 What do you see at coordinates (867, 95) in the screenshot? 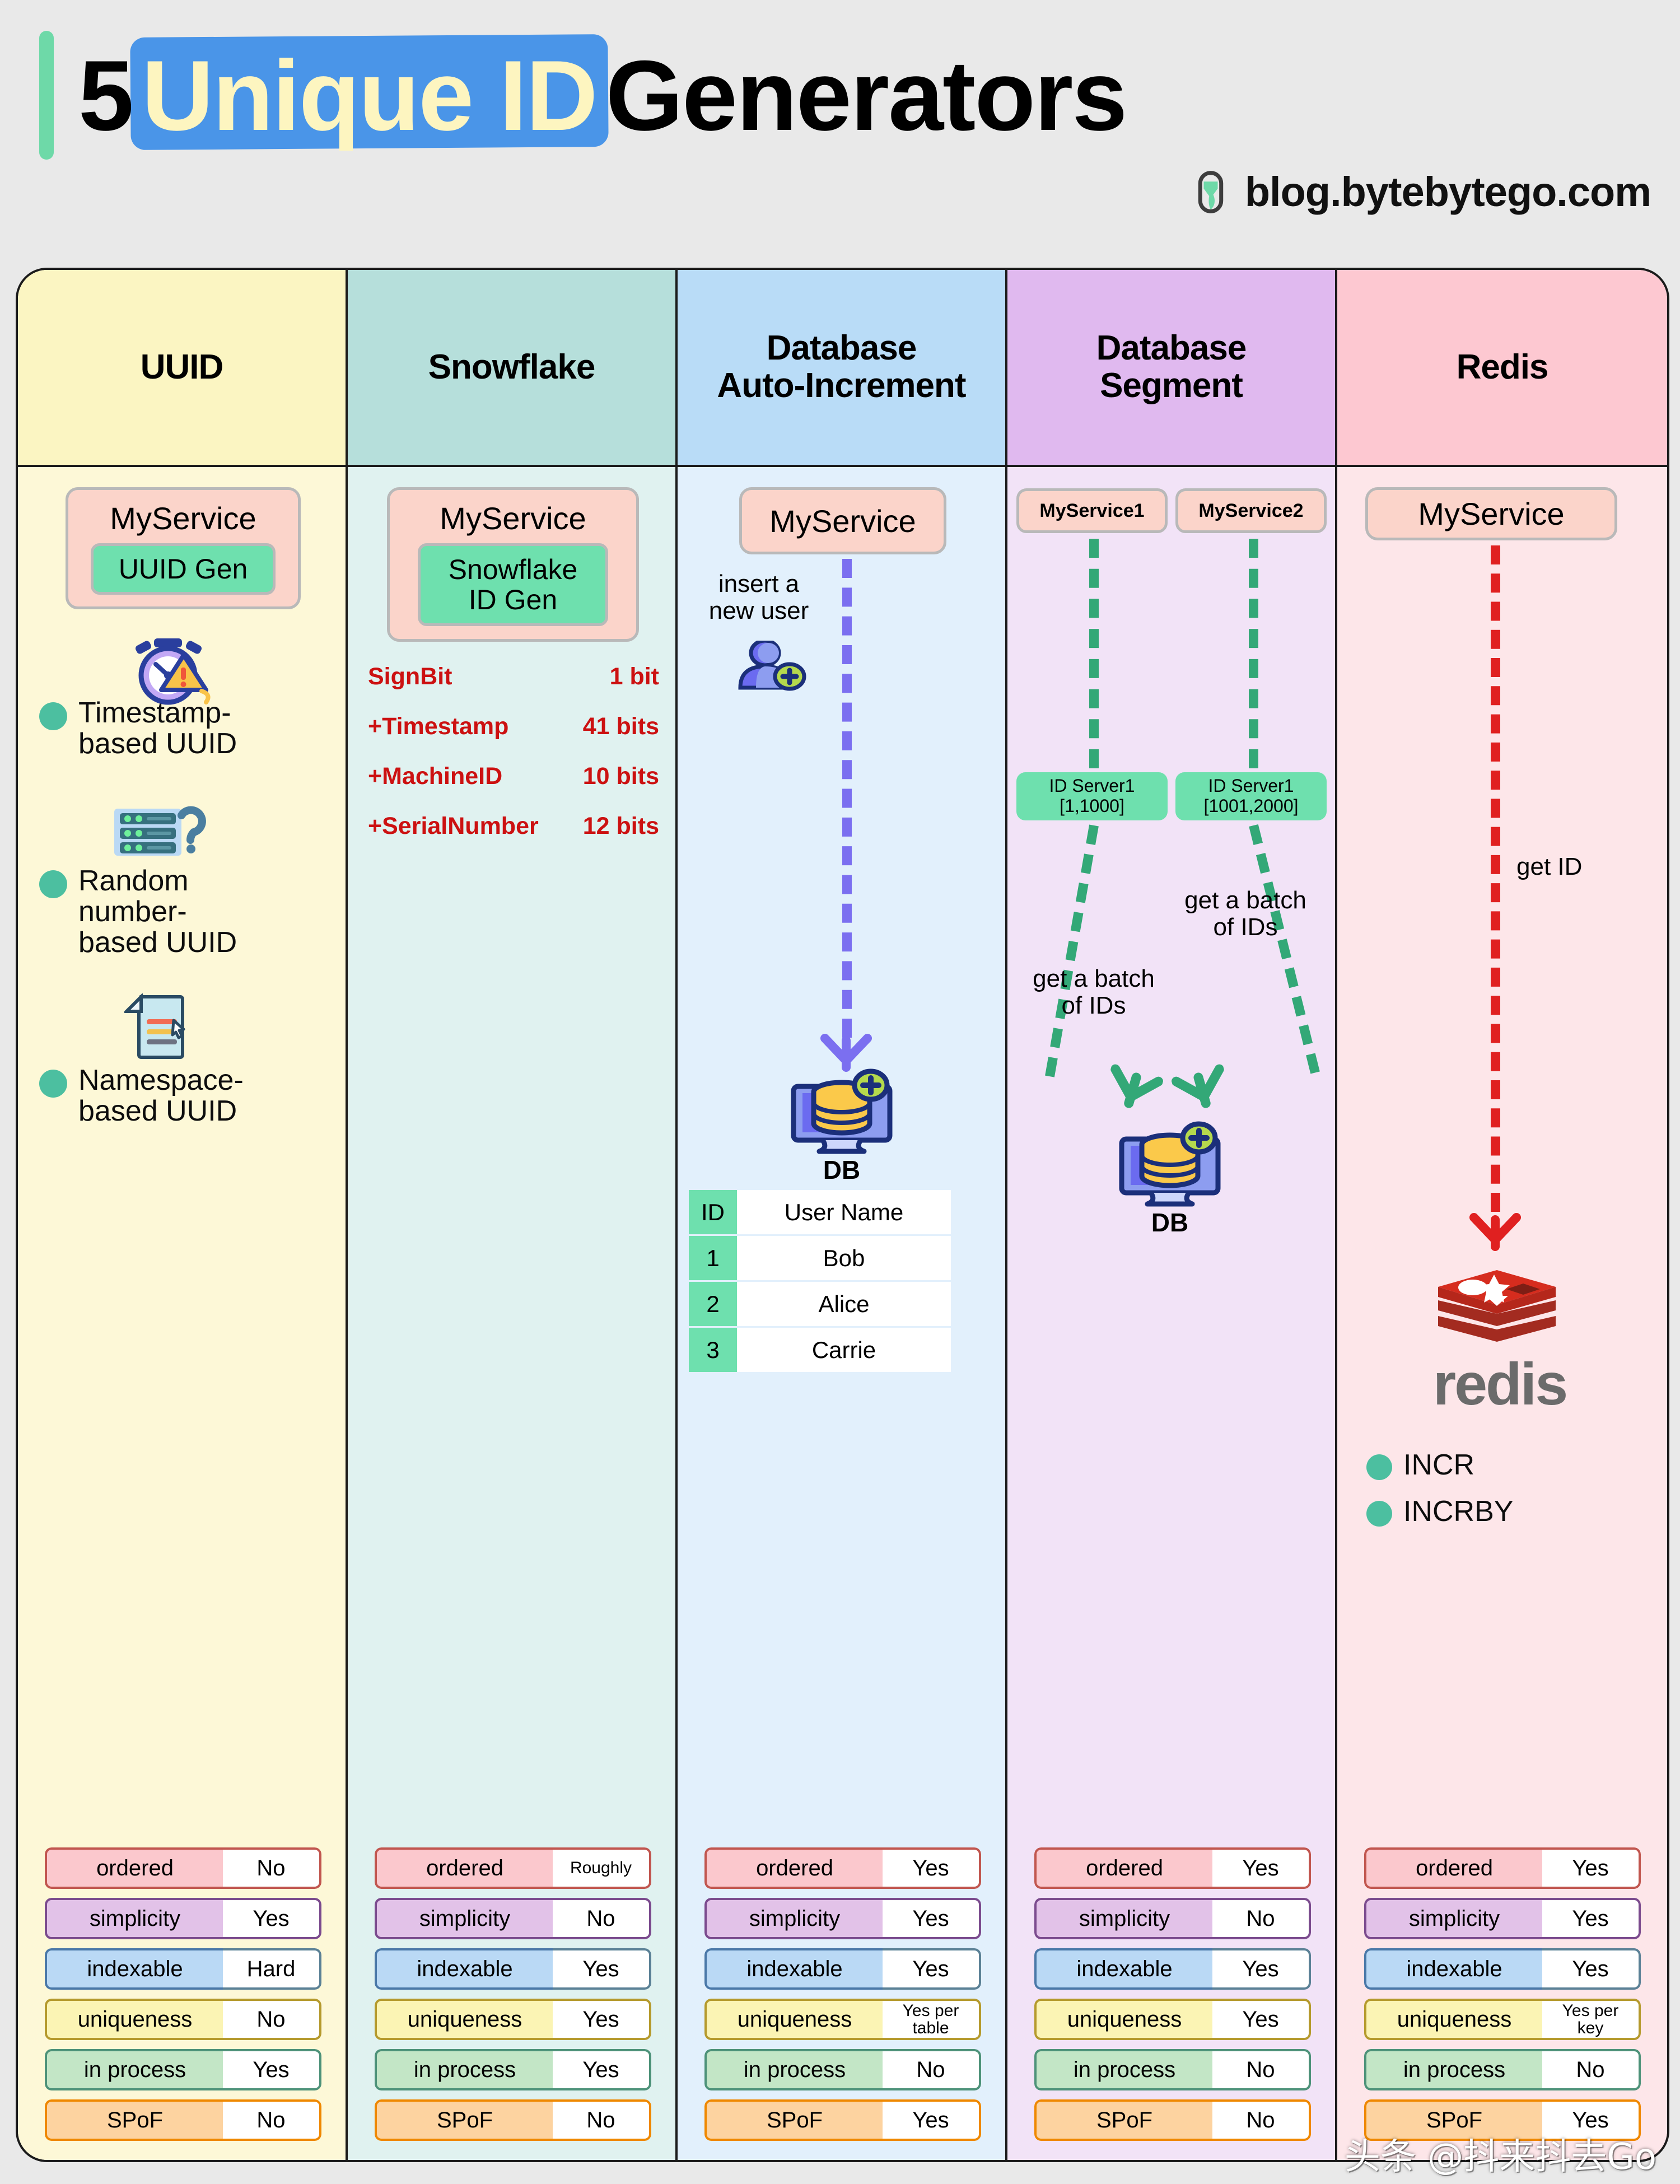
I see `title-suffix: Generators` at bounding box center [867, 95].